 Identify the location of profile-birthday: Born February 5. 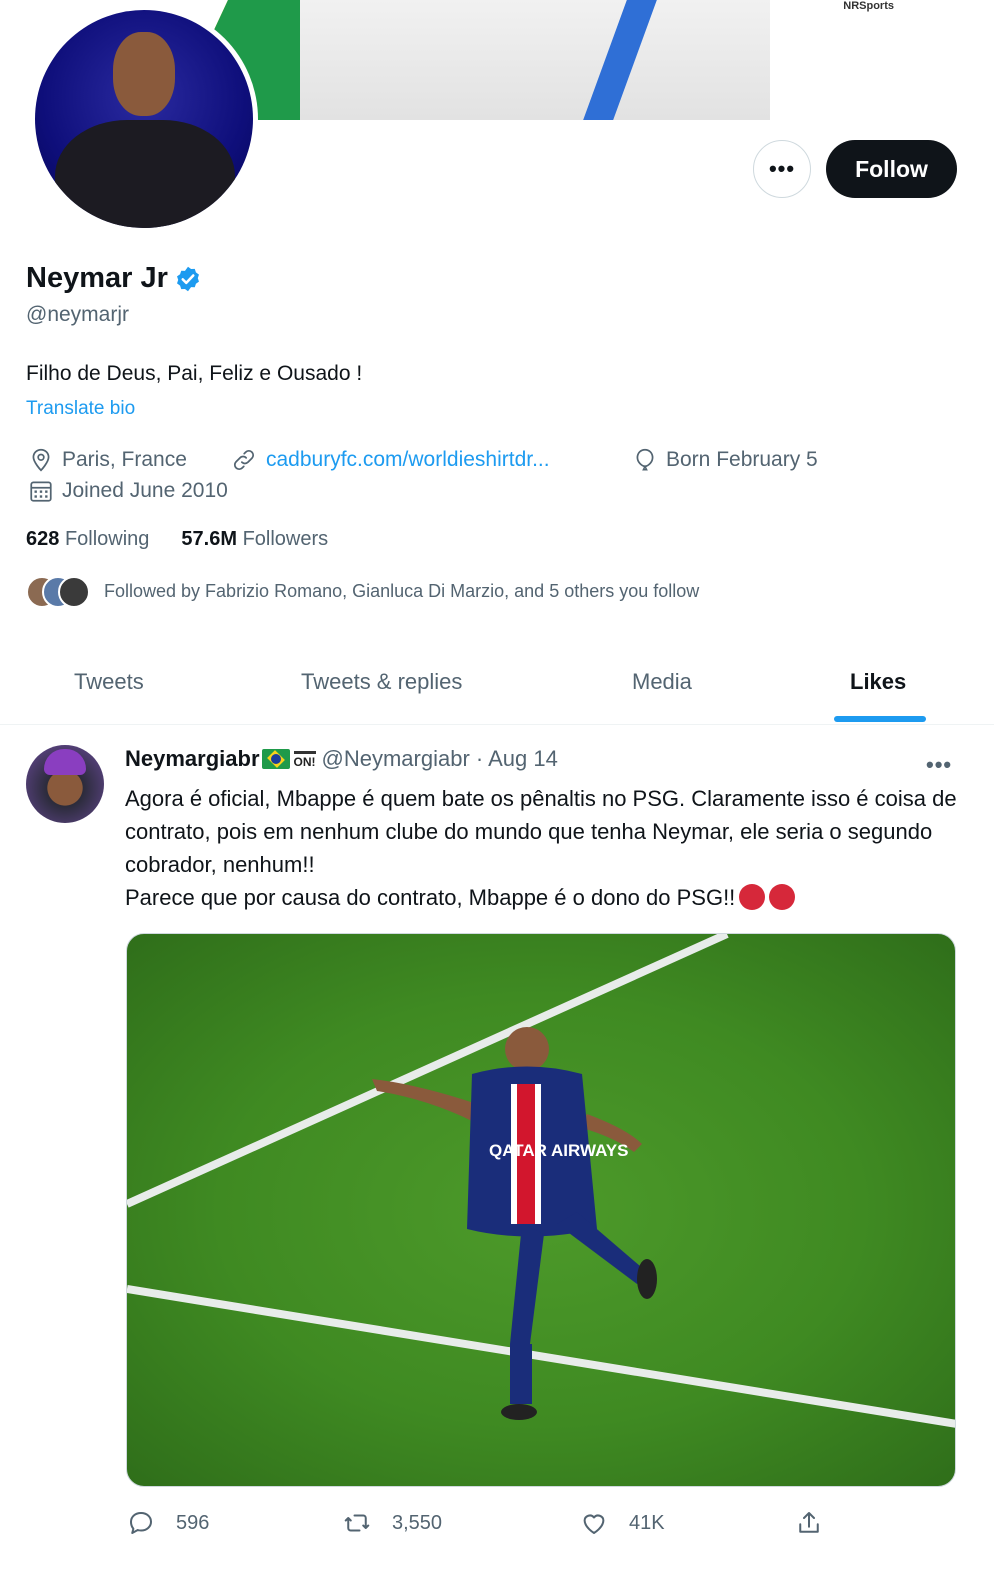
(725, 460).